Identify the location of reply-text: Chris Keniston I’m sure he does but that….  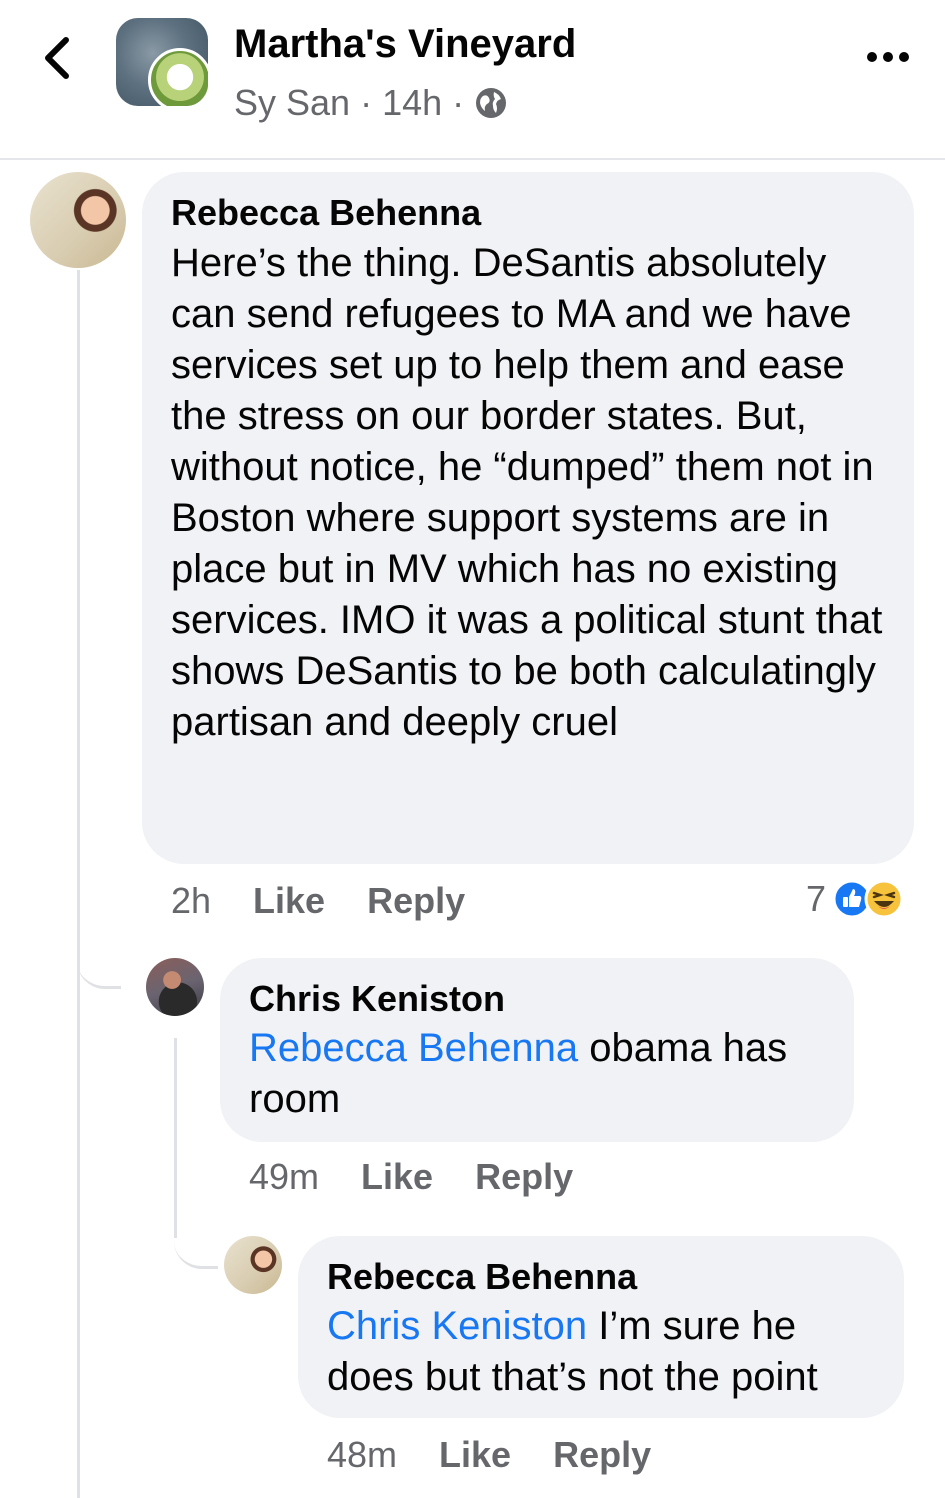
(602, 1352).